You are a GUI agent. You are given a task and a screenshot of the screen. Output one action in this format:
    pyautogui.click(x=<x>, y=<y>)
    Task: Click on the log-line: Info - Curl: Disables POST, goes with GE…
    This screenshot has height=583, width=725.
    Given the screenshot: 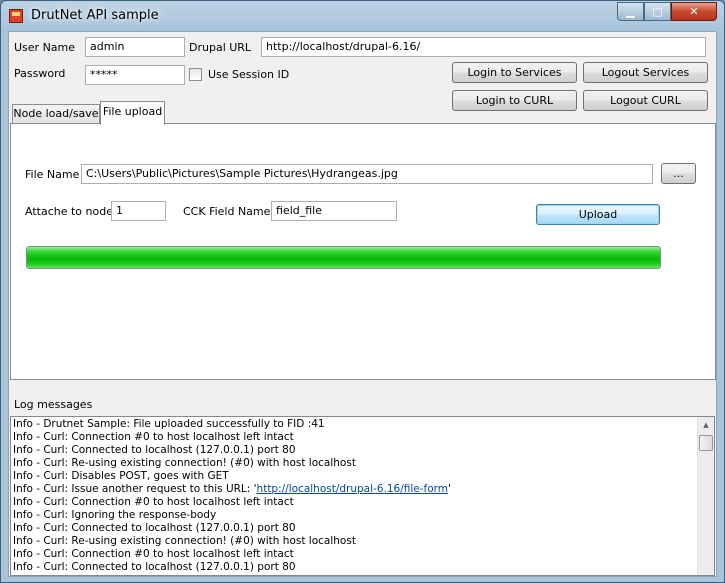 What is the action you would take?
    pyautogui.click(x=121, y=476)
    